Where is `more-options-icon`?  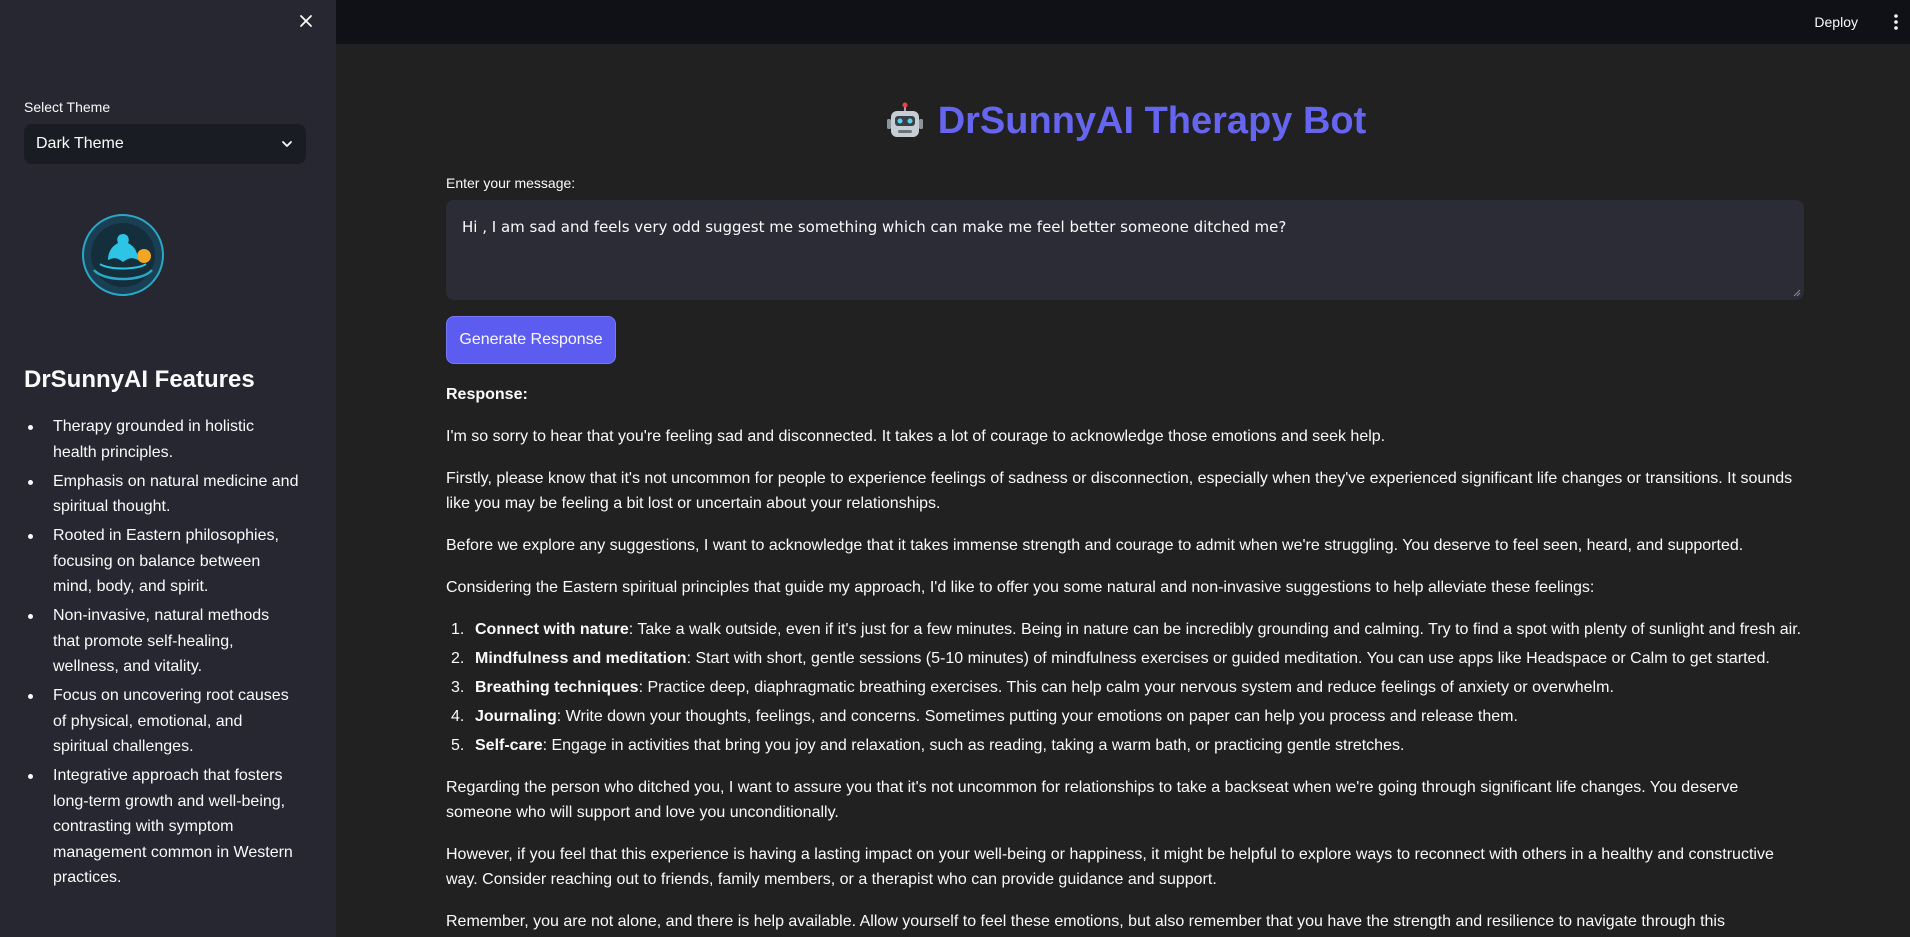
more-options-icon is located at coordinates (1896, 22).